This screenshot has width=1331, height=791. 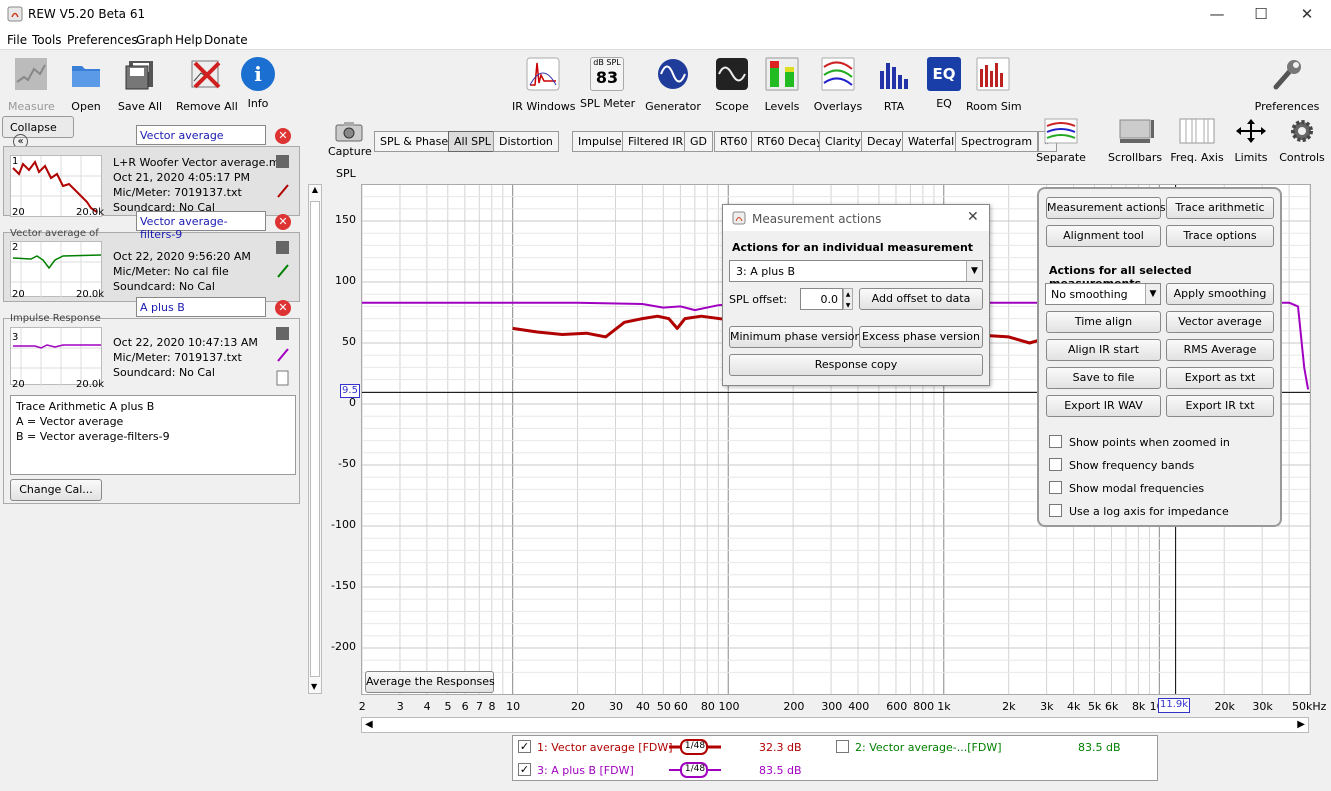 I want to click on export-ir-txt-button: Export IR txt, so click(x=1220, y=406).